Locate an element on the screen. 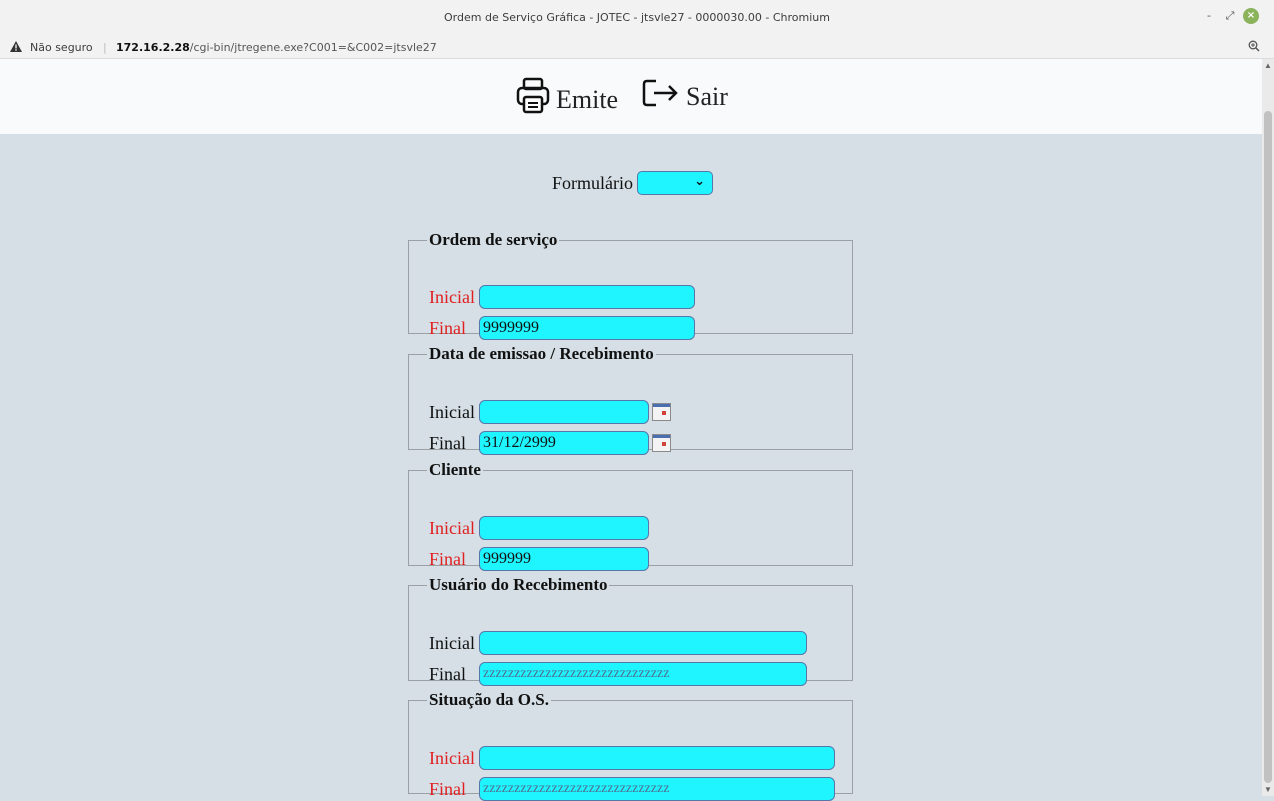  url-host: 172.16.2.28 is located at coordinates (153, 47).